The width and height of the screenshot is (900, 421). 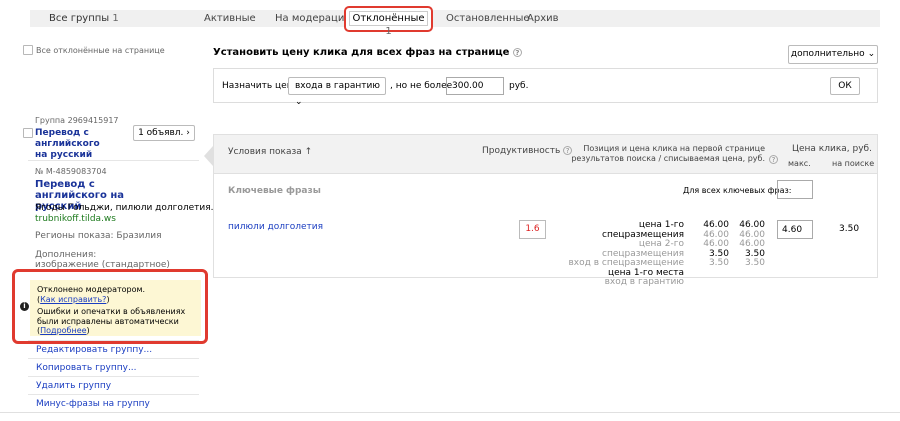 What do you see at coordinates (712, 244) in the screenshot?
I see `position-prices-a: 46.00 46.00 46.00 3.50 3.50` at bounding box center [712, 244].